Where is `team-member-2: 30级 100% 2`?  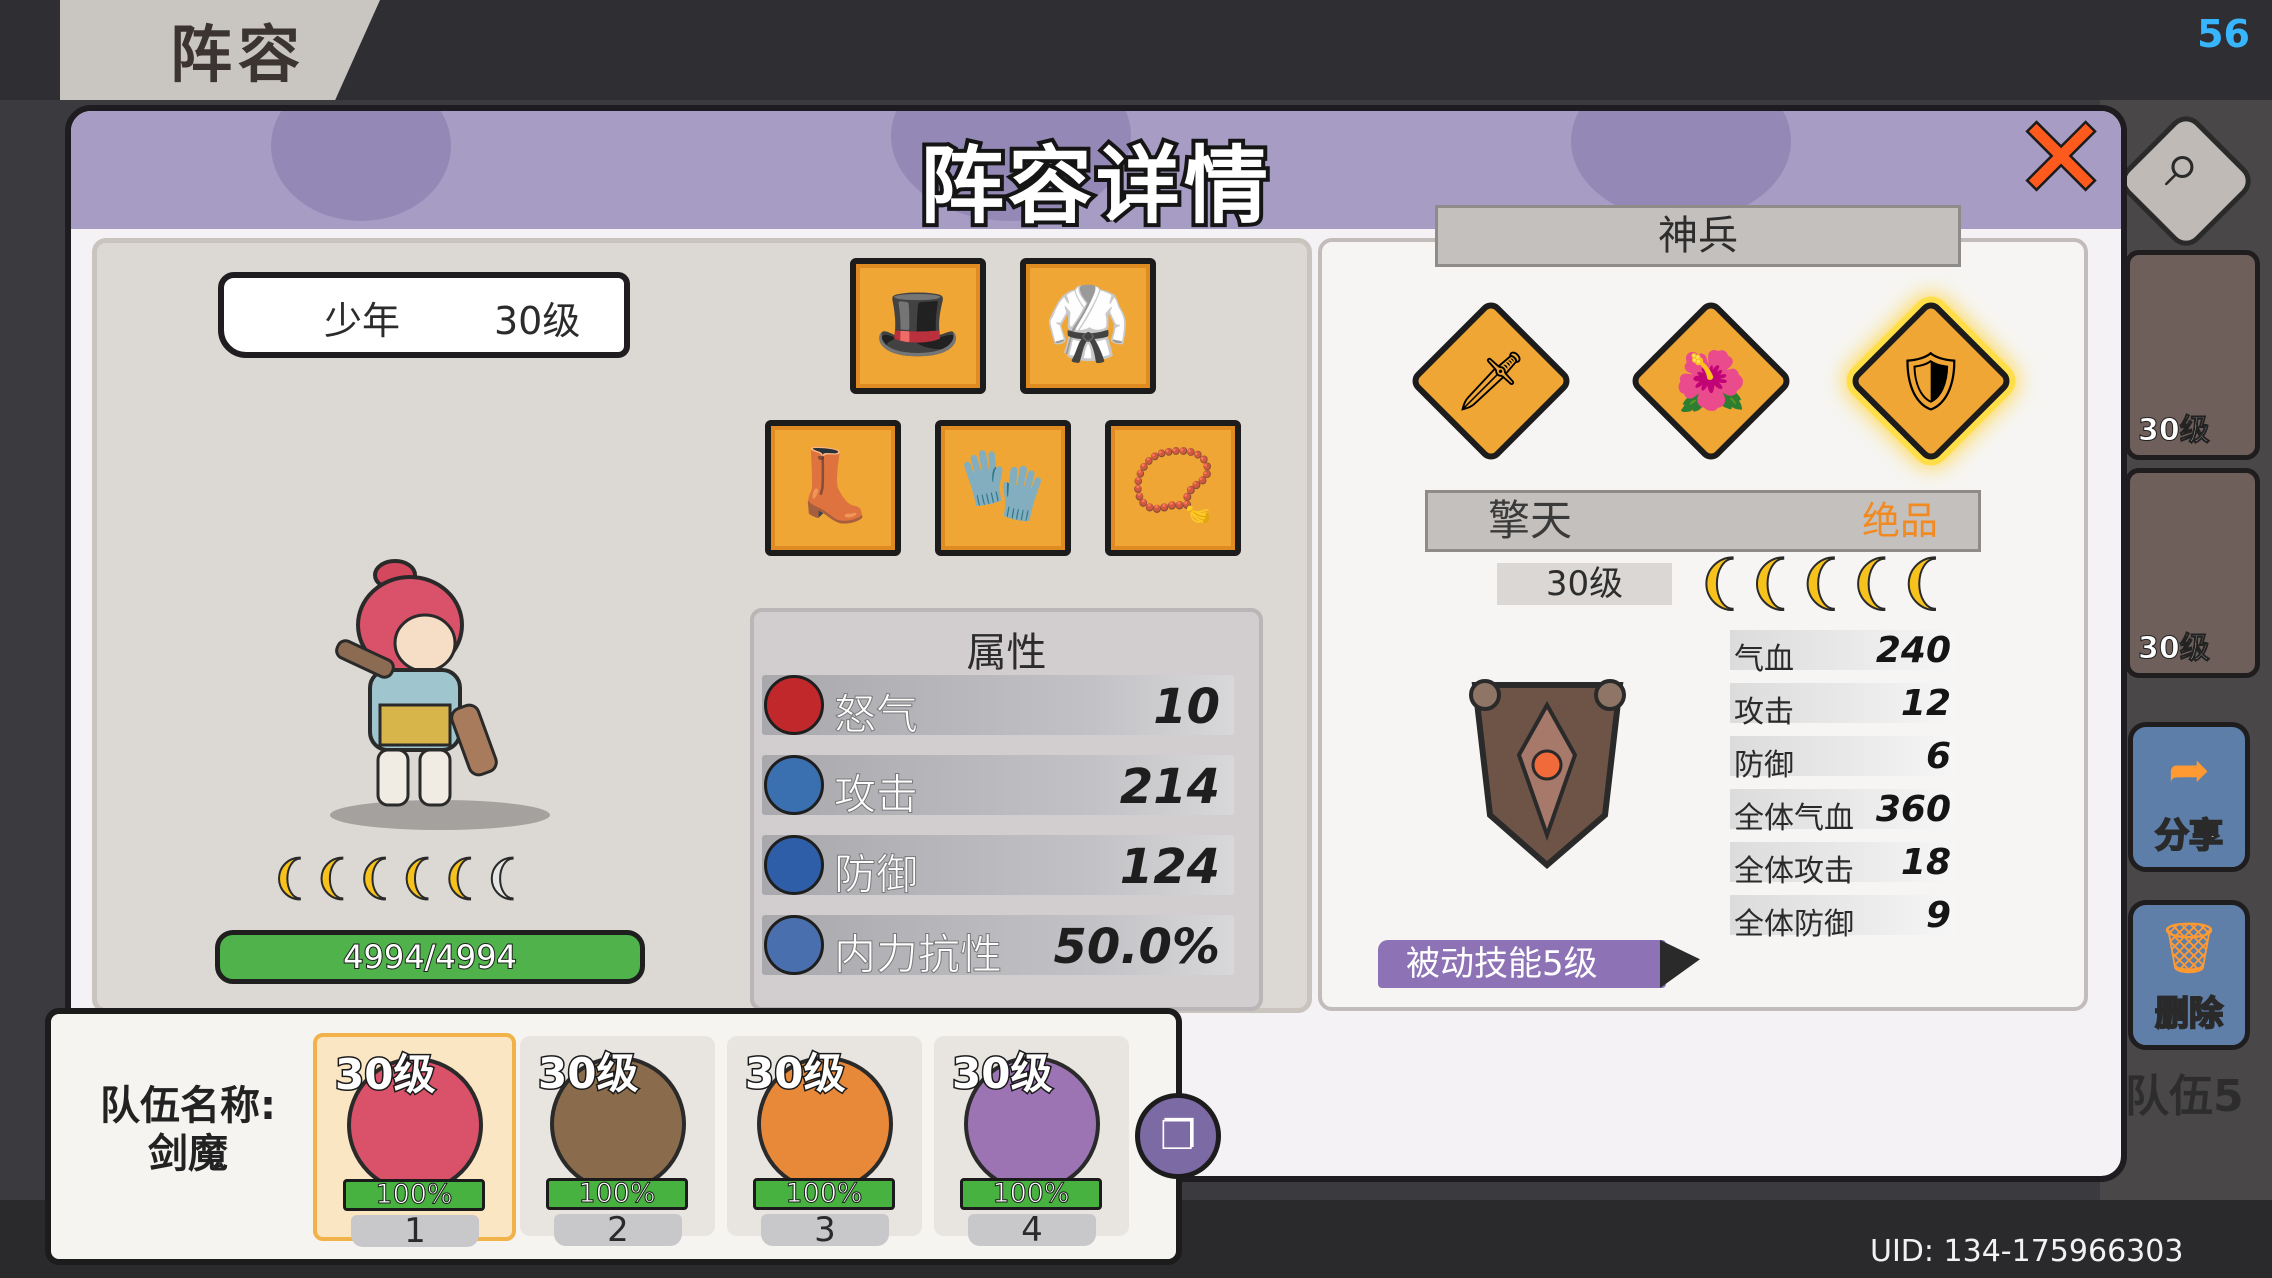 team-member-2: 30级 100% 2 is located at coordinates (617, 1141).